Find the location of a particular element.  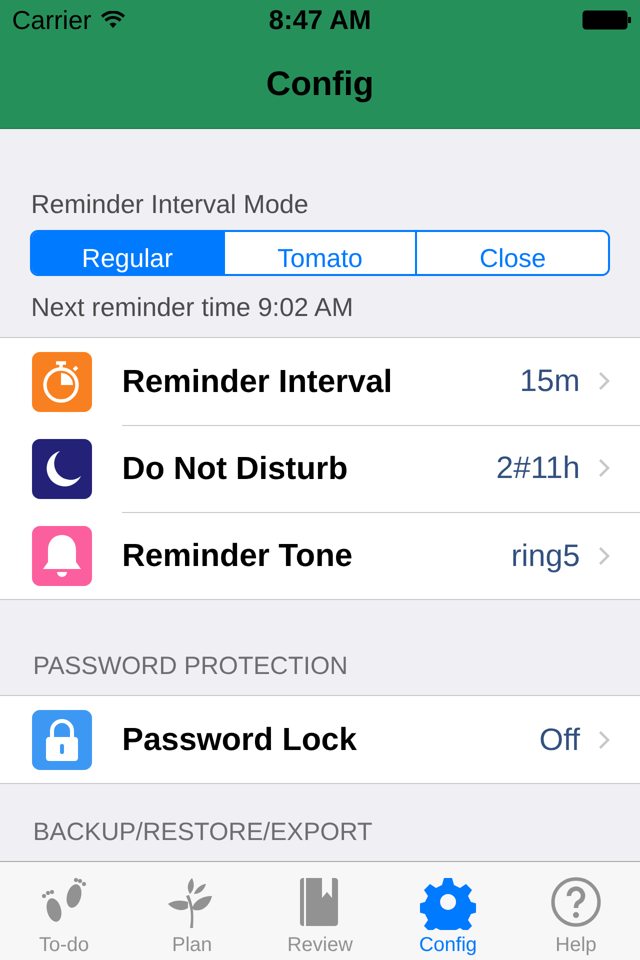

settings-row: Reminder Interval 15m is located at coordinates (320, 381).